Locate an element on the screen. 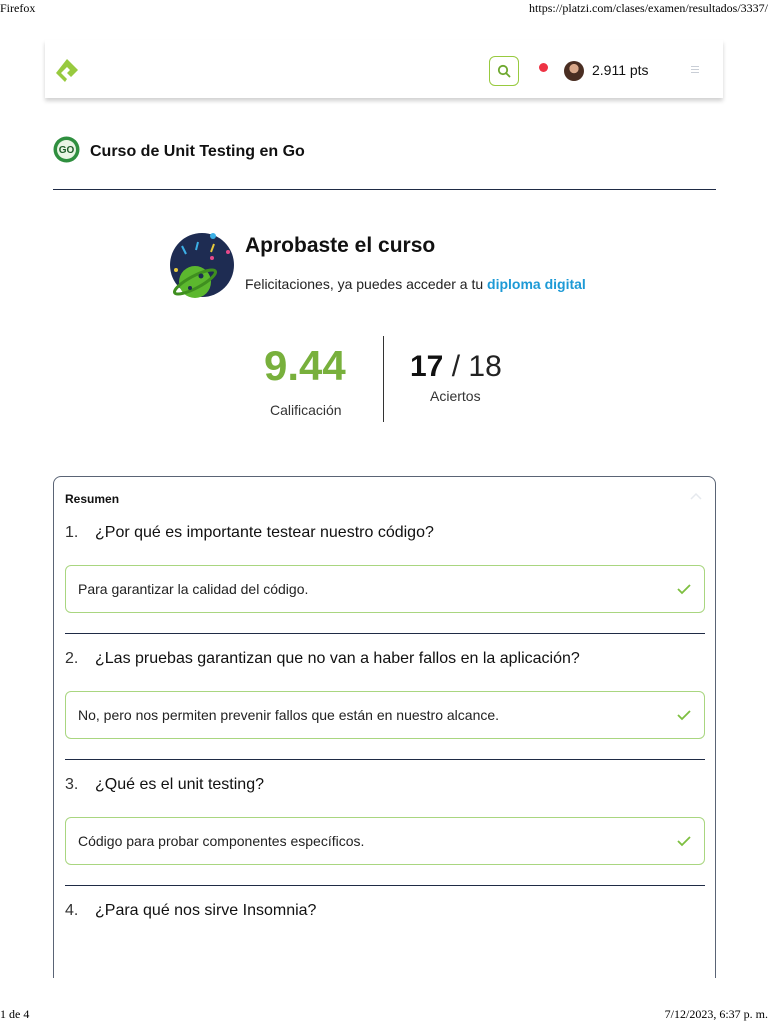  page-indicator: 1 de 4 is located at coordinates (15, 1014).